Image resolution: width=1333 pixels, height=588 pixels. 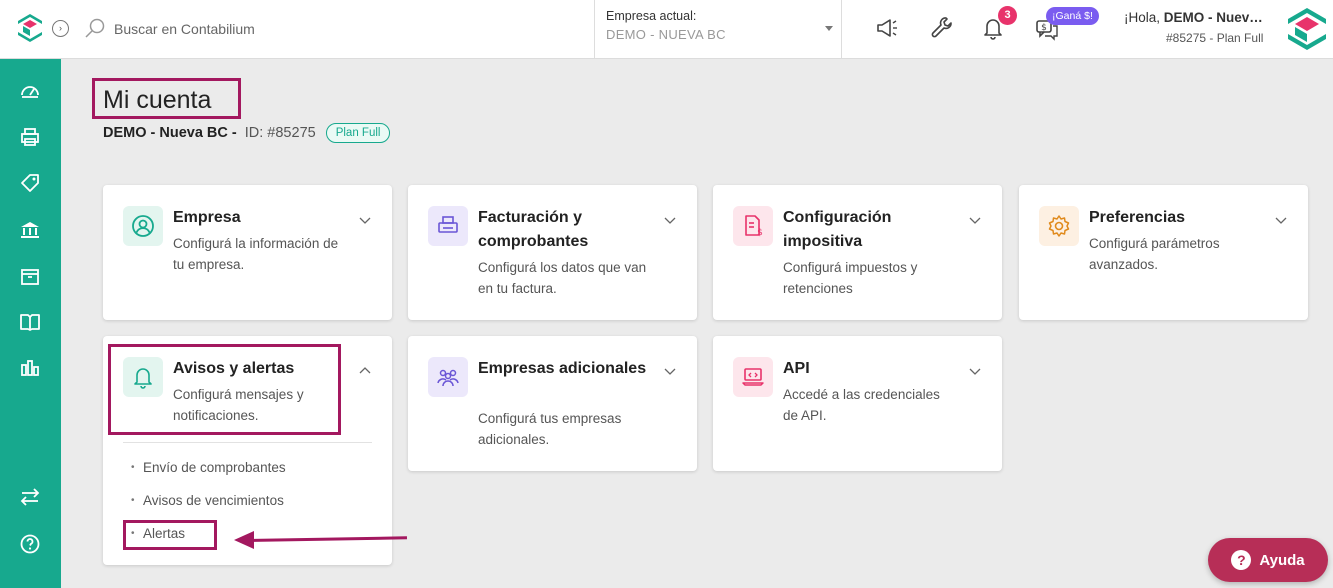 I want to click on tag-icon, so click(x=30, y=183).